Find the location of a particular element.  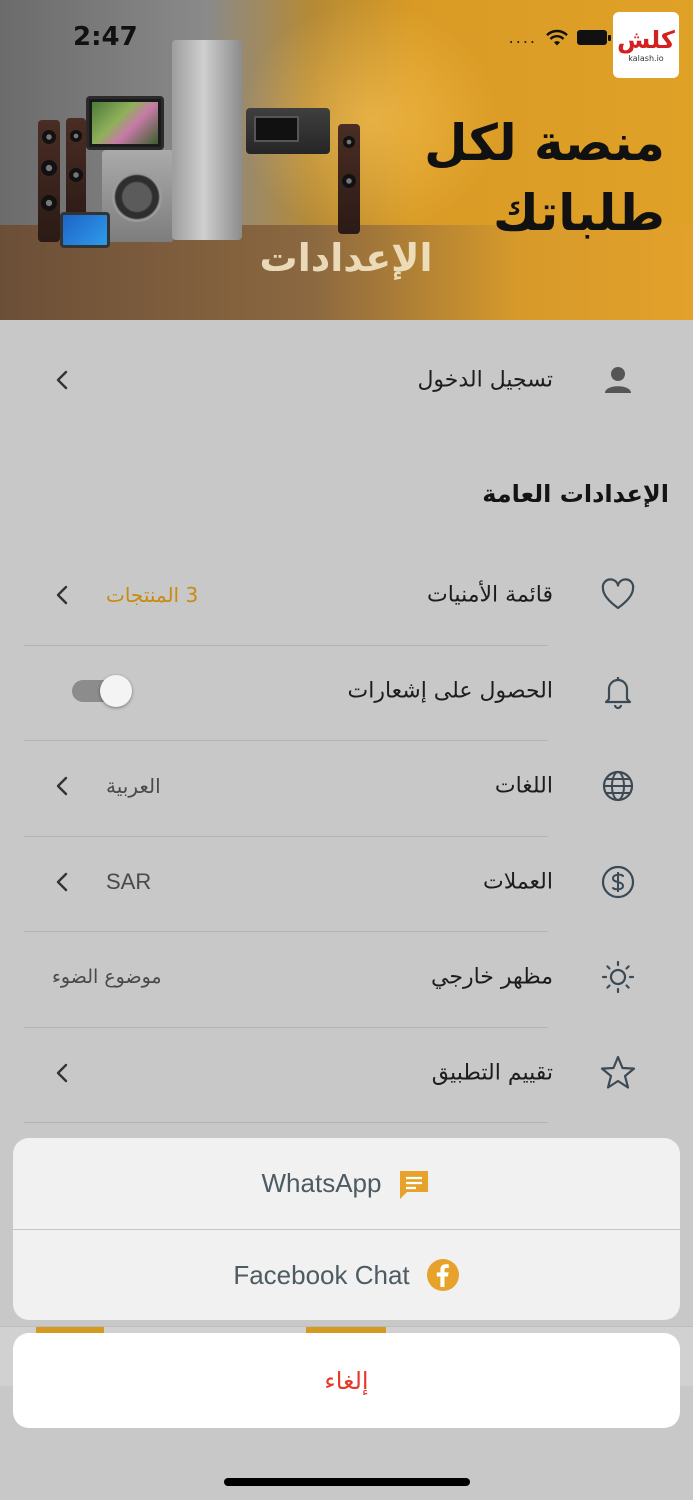

notifications-toggle is located at coordinates (102, 691).